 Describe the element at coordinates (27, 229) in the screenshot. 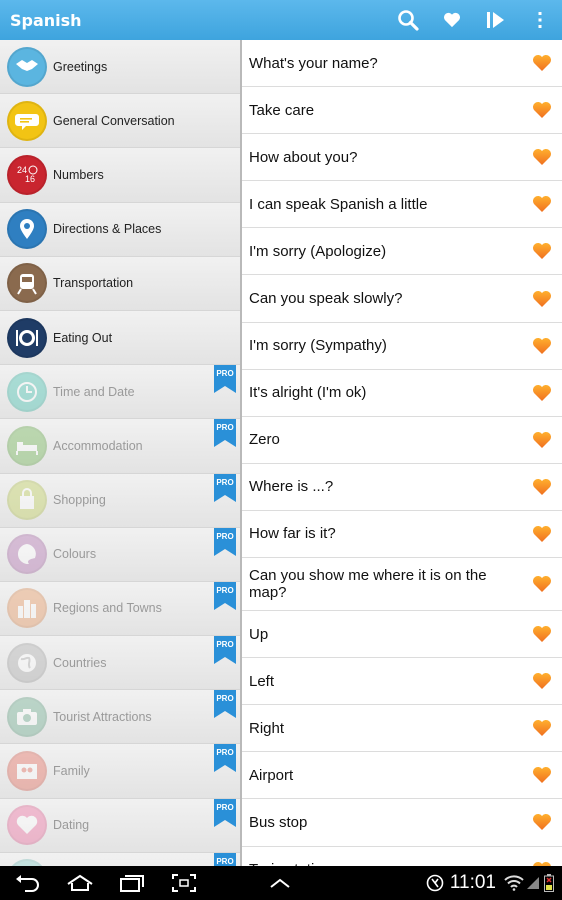

I see `map-pin-icon` at that location.